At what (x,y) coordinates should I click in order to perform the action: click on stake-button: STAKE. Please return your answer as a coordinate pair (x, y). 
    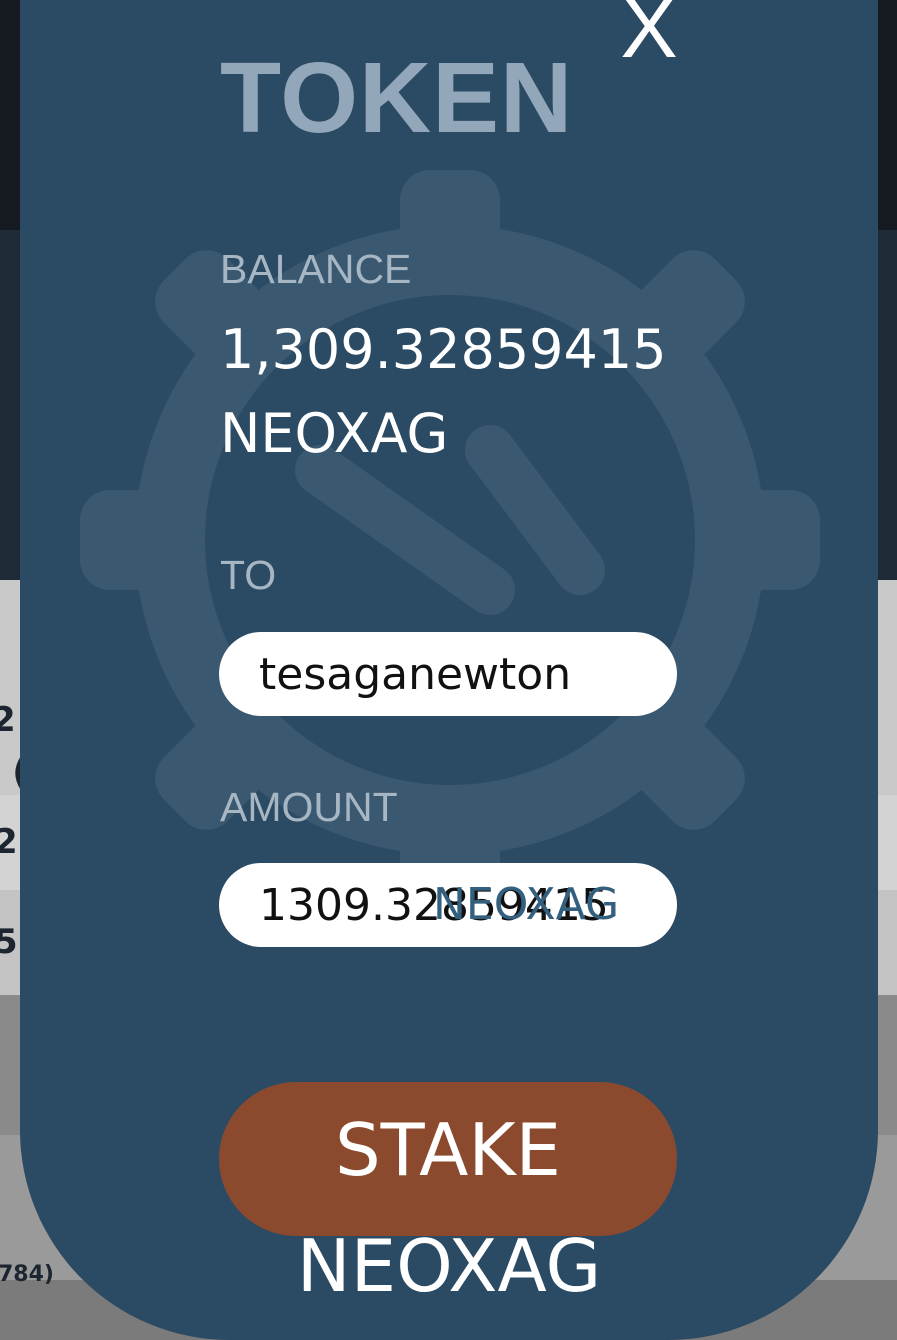
    Looking at the image, I should click on (448, 1159).